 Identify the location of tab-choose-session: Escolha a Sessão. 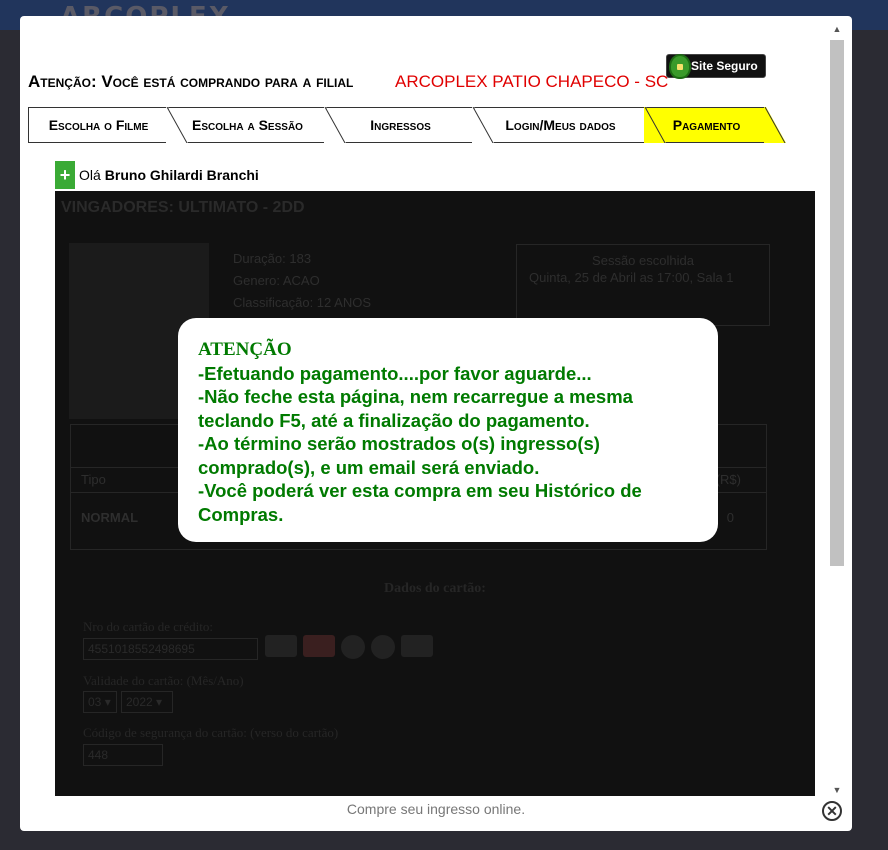
(257, 125).